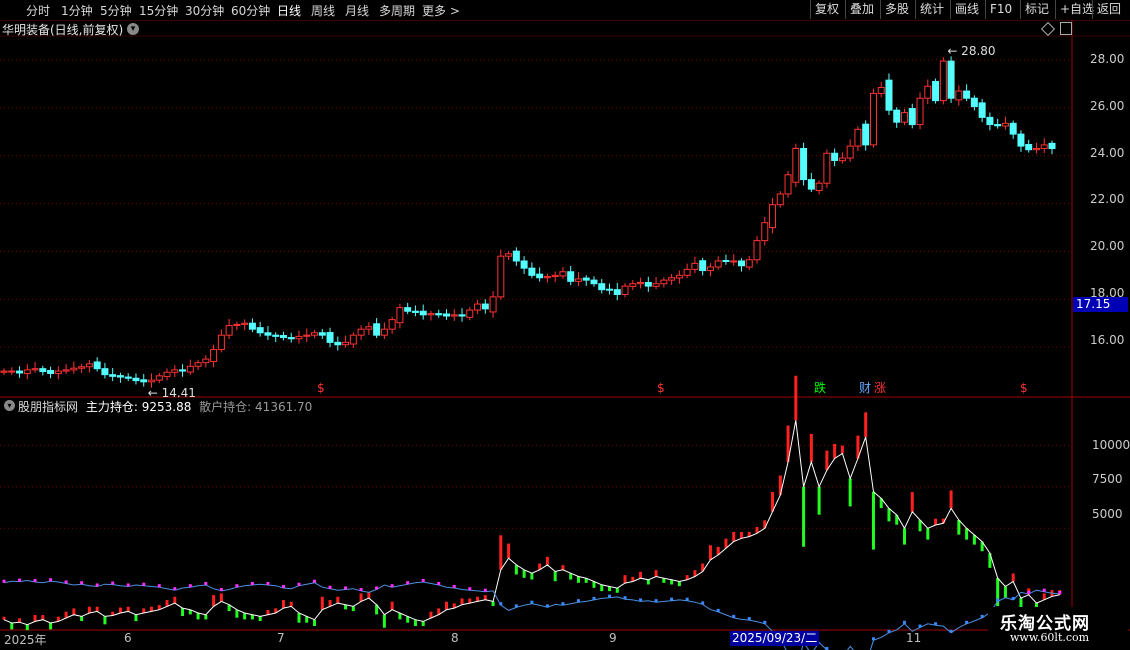  Describe the element at coordinates (1107, 199) in the screenshot. I see `price-axis-label: 22.00` at that location.